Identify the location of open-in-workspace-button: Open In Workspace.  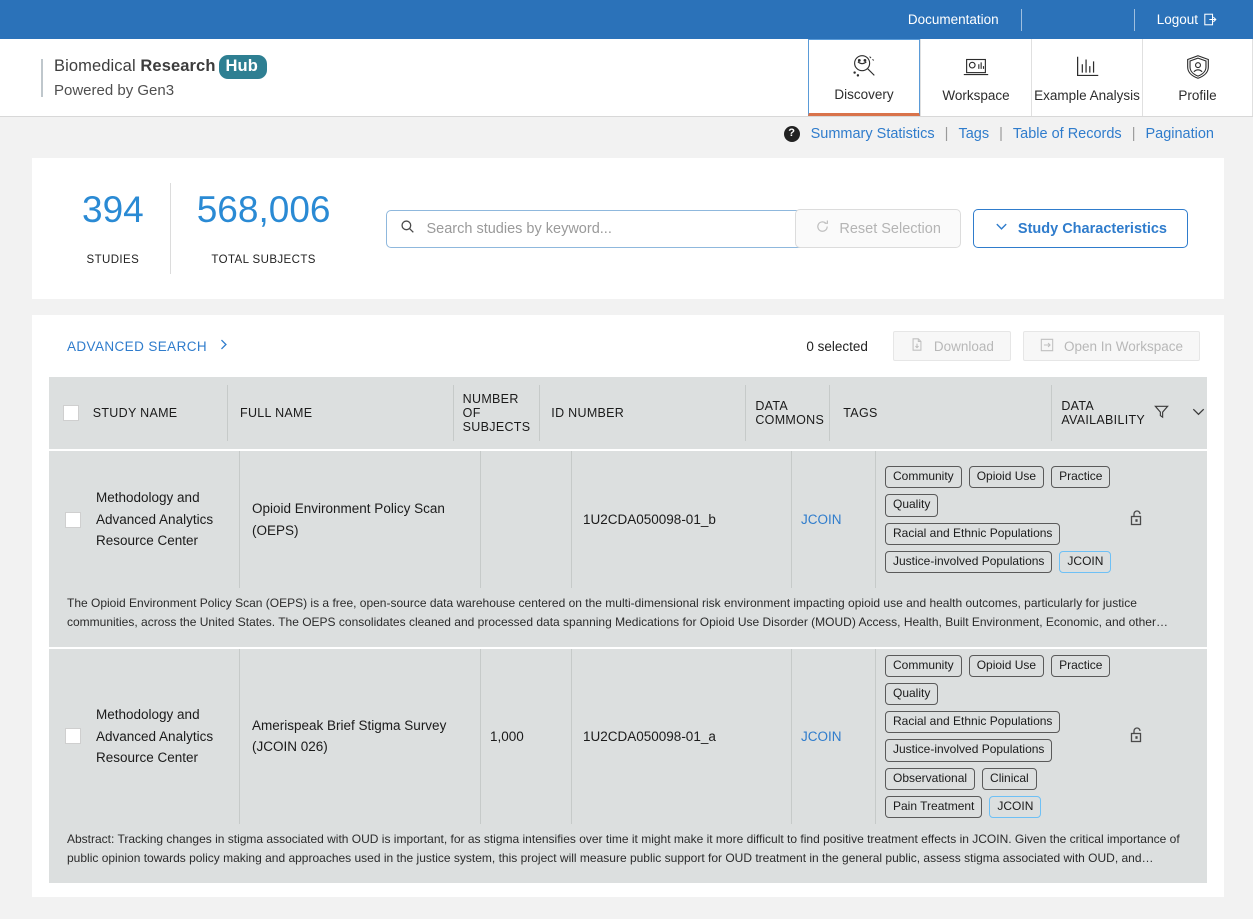
(1111, 346).